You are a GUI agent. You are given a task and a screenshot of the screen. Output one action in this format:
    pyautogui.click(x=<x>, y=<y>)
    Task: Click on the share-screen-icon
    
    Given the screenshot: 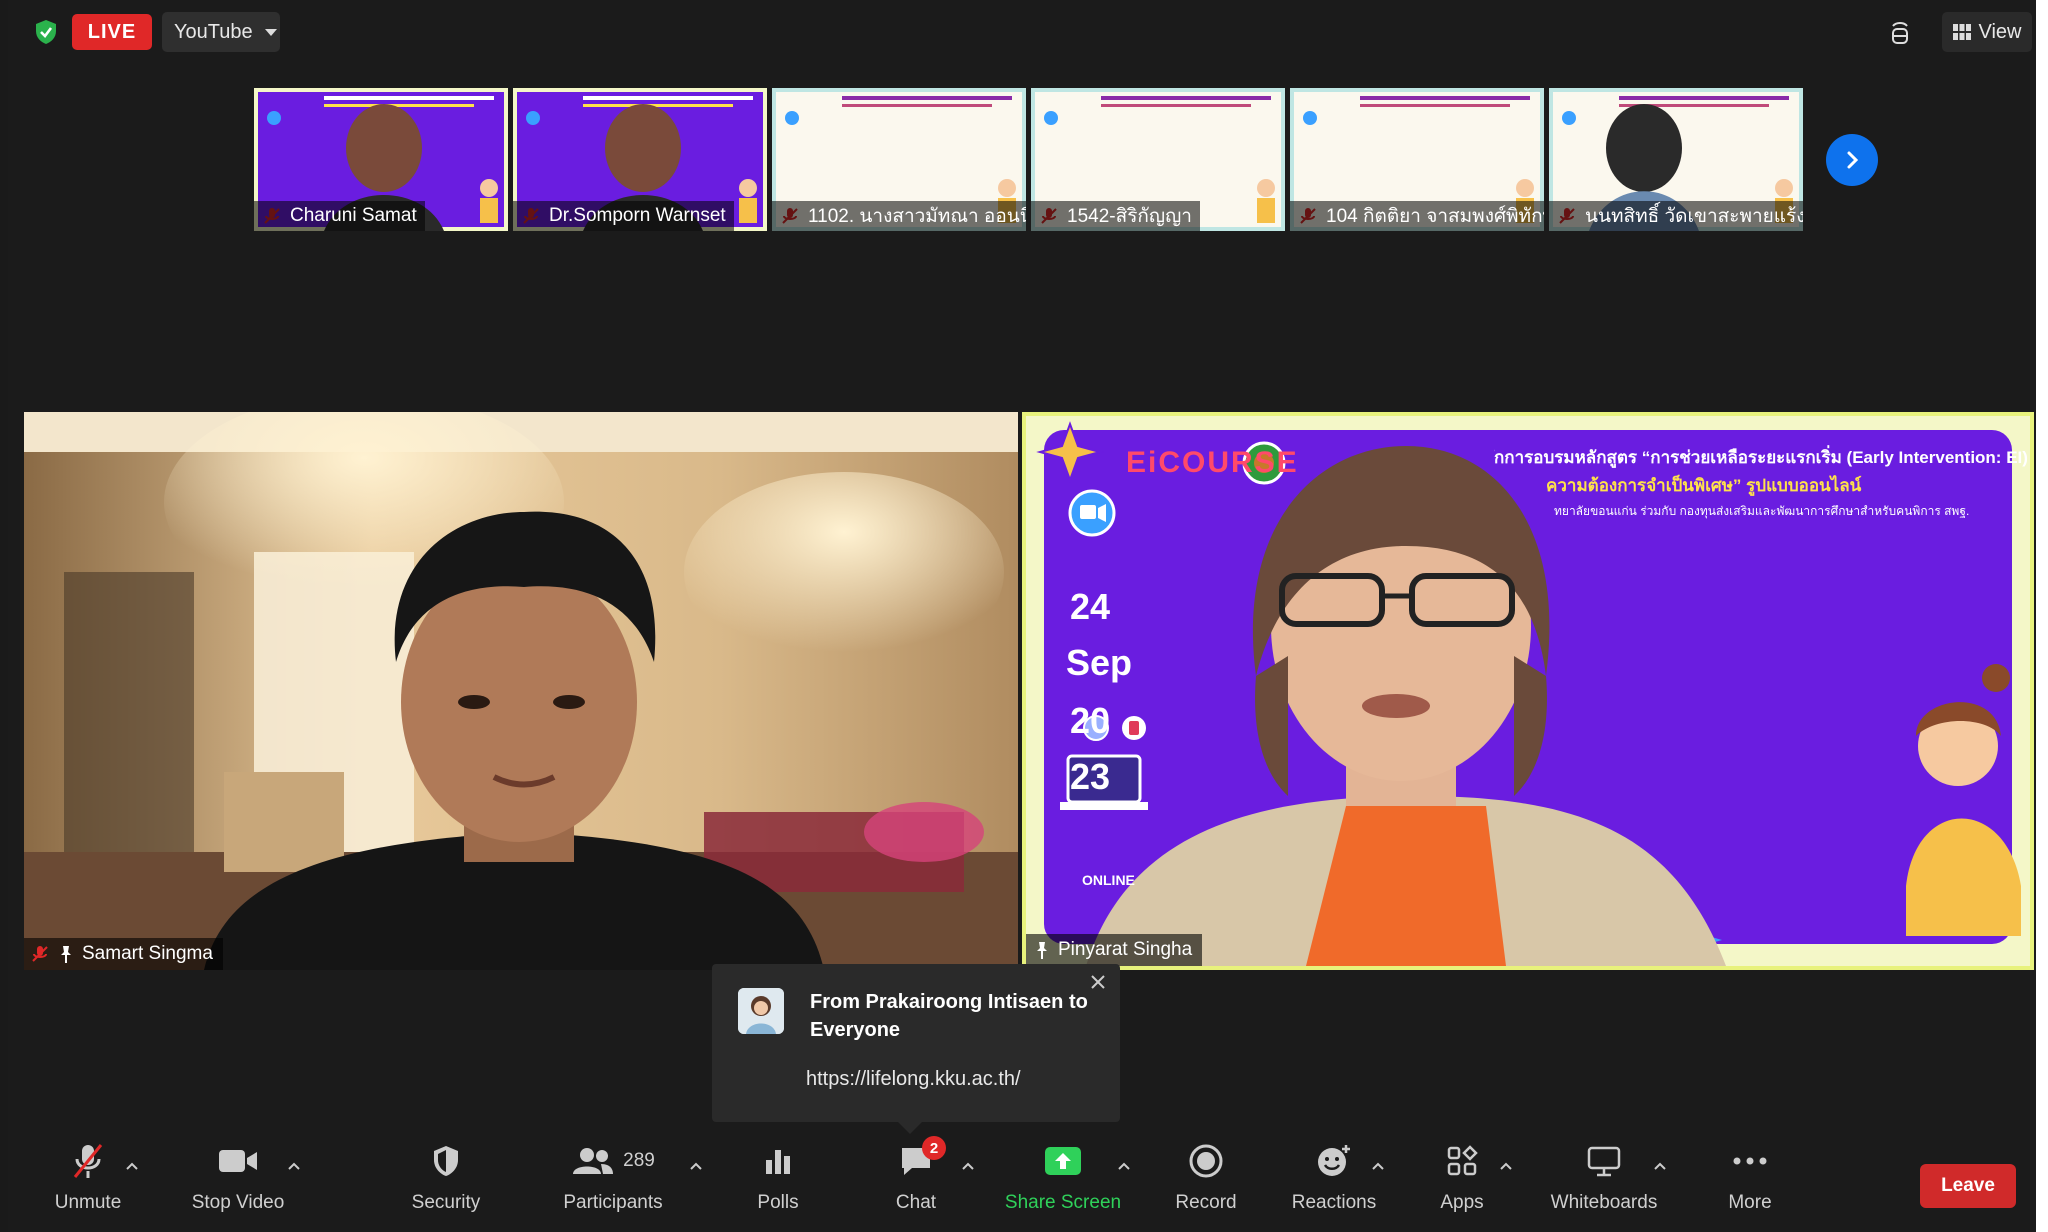 What is the action you would take?
    pyautogui.click(x=1063, y=1161)
    